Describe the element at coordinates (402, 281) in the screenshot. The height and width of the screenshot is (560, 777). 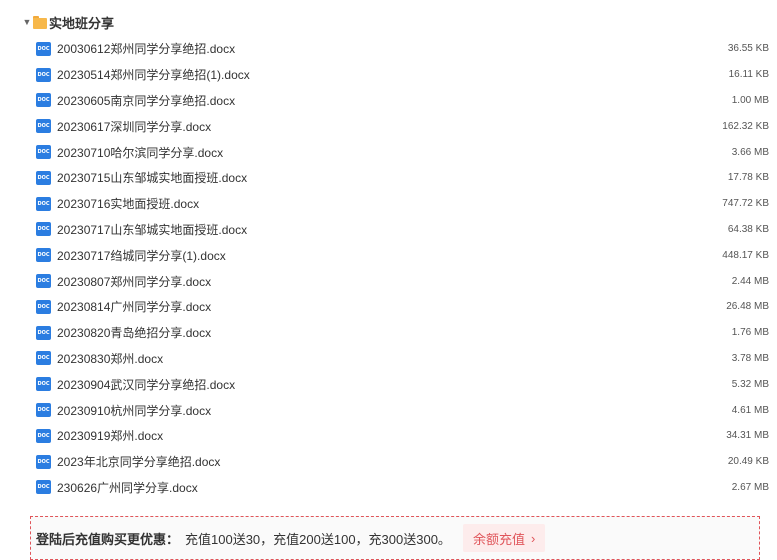
I see `file-row: DOC 20230807郑州同学分享.docx 2.44 MB` at that location.